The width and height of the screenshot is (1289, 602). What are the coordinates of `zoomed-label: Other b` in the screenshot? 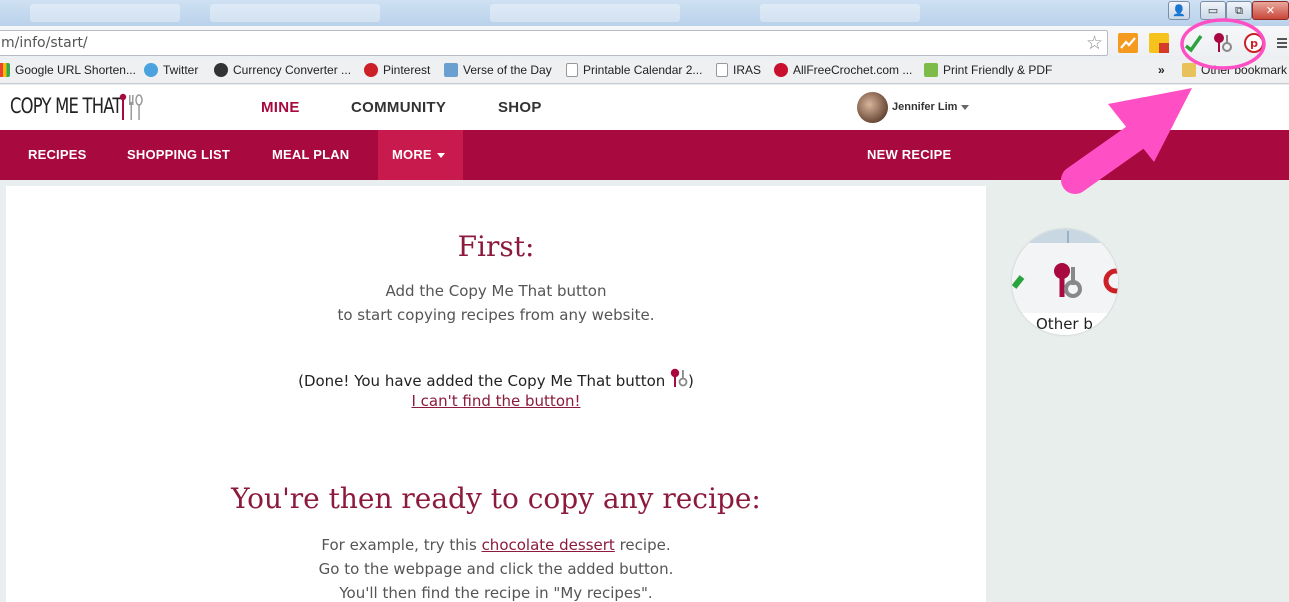 It's located at (1064, 324).